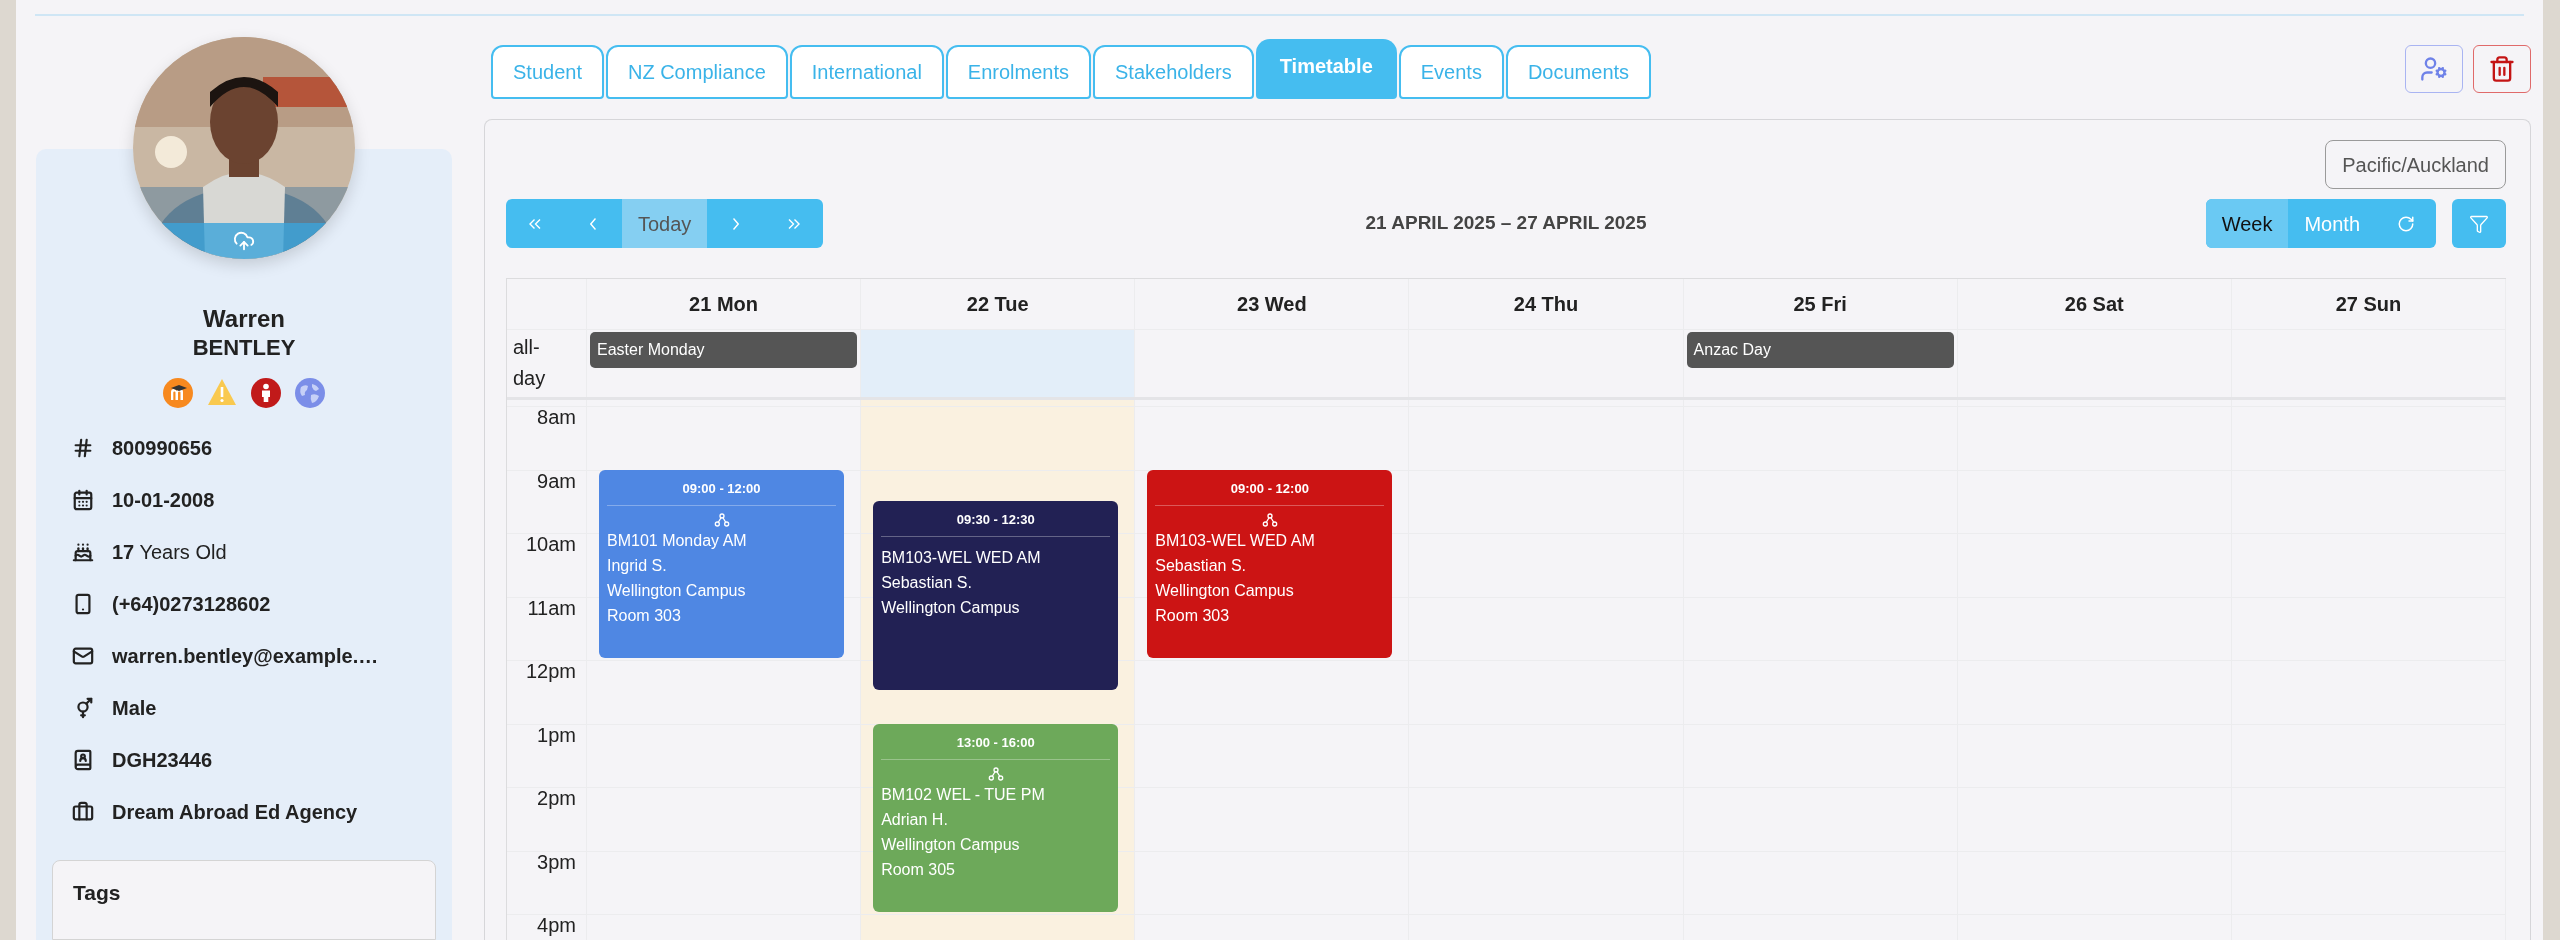 The height and width of the screenshot is (940, 2560). Describe the element at coordinates (547, 72) in the screenshot. I see `tab: Student` at that location.